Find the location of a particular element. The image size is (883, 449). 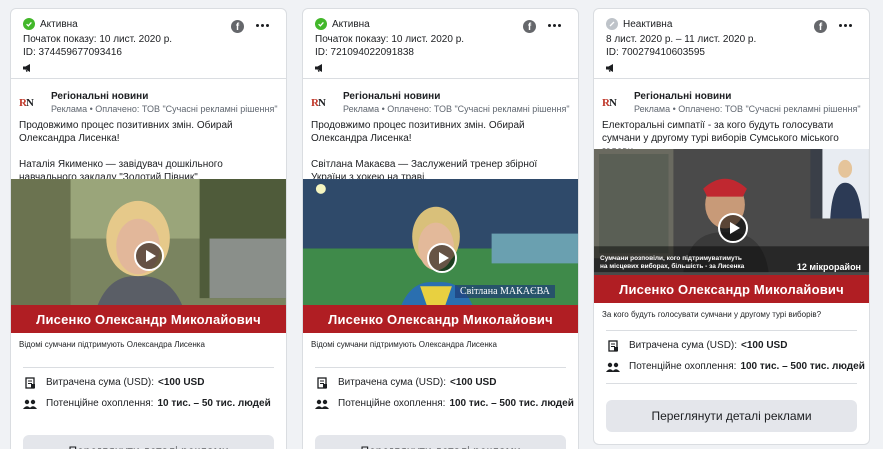

inactive-status-icon is located at coordinates (612, 24).